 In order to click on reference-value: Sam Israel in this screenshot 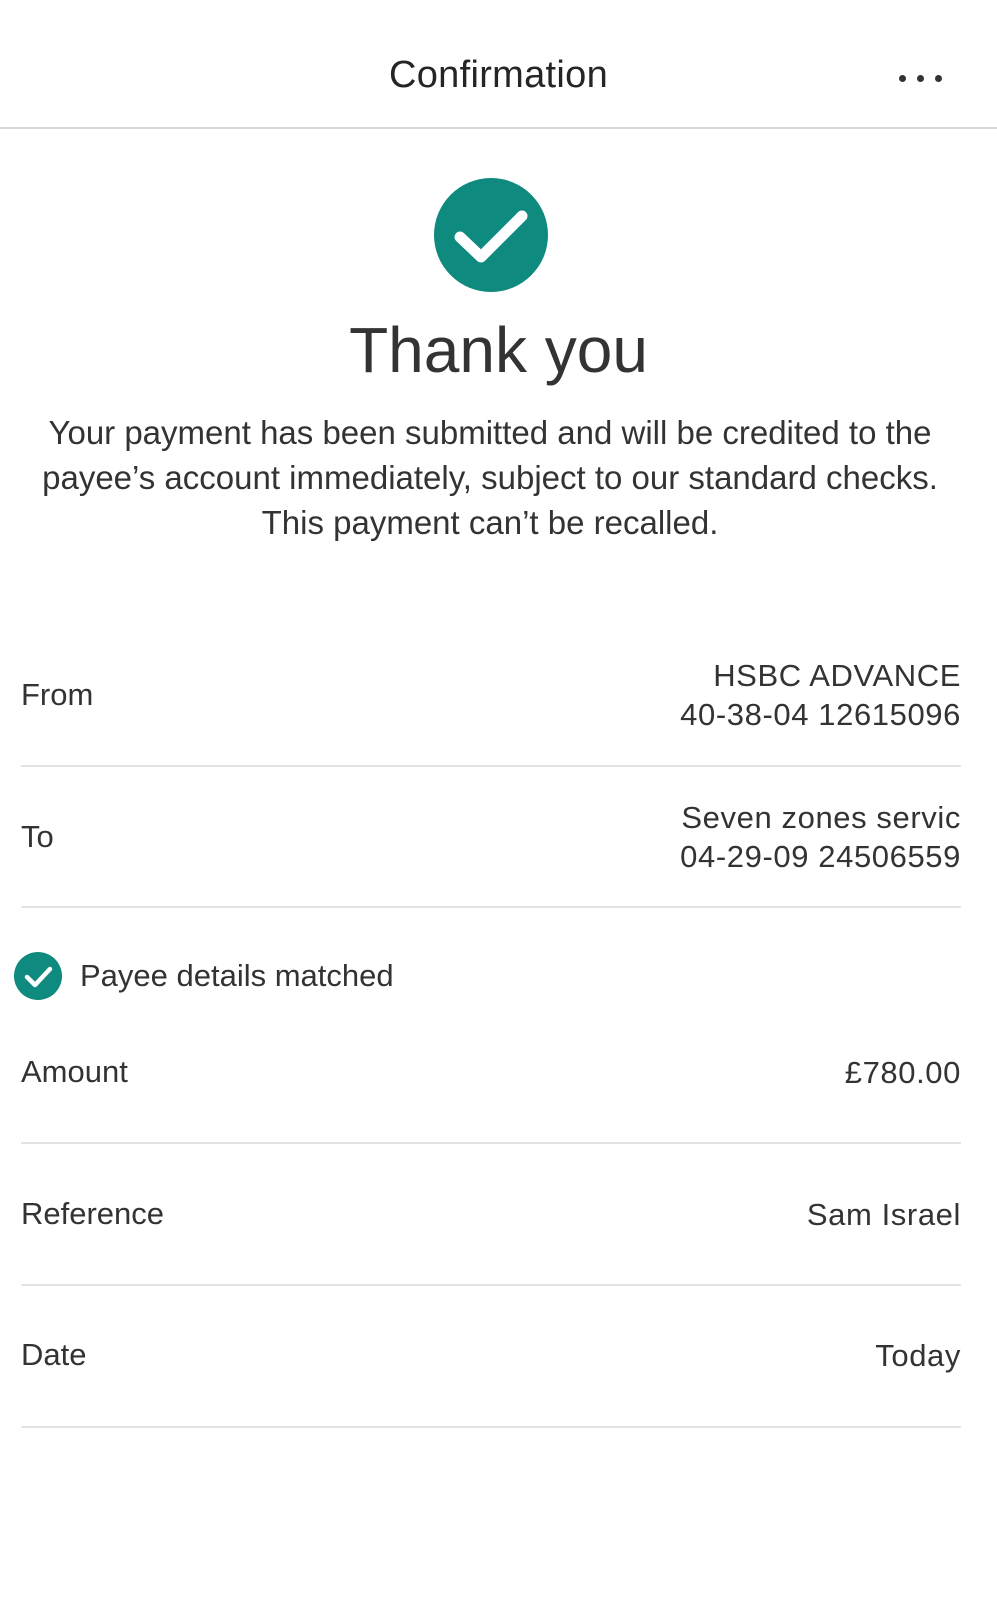, I will do `click(883, 1214)`.